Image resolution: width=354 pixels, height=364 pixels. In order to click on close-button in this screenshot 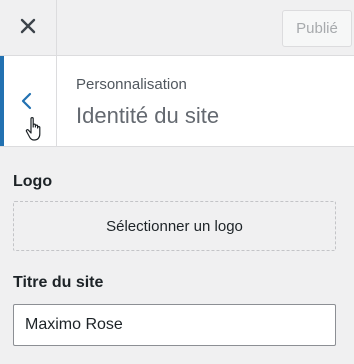, I will do `click(28, 28)`.